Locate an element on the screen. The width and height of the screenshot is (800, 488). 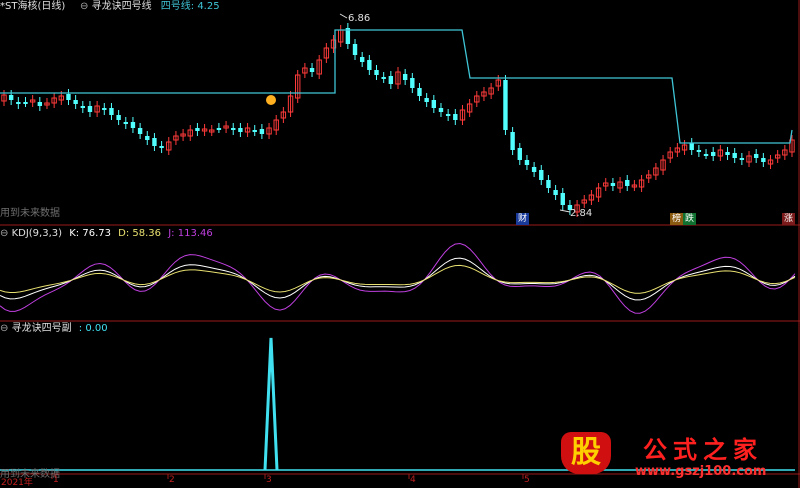
kdj-header: ⊖ KDJ(9,3,3) K: 76.73 D: 58.36 J: 113.46 is located at coordinates (106, 233).